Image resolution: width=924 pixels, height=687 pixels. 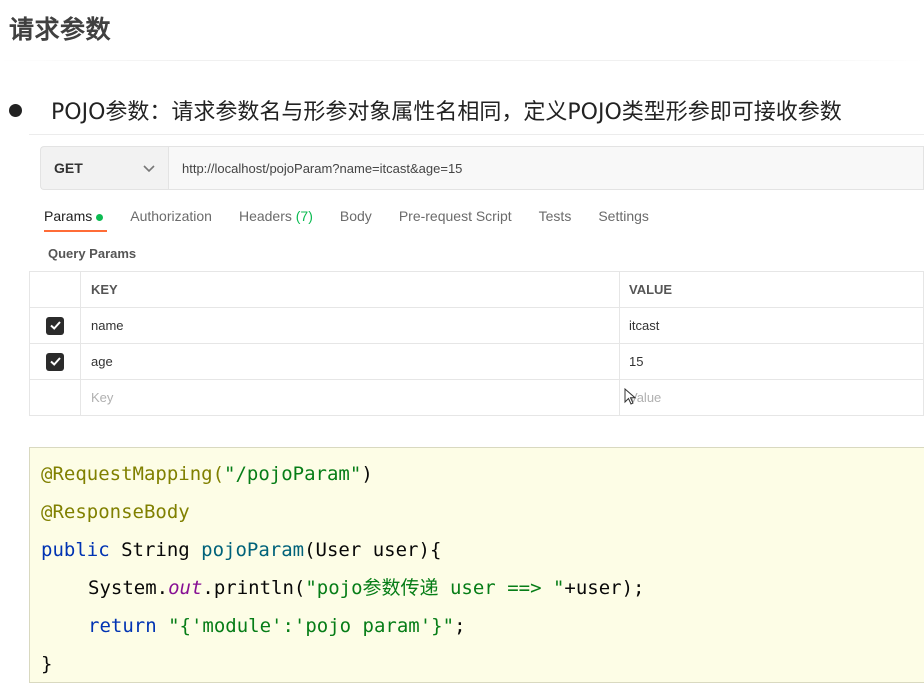 I want to click on code-punct: ), so click(x=367, y=474).